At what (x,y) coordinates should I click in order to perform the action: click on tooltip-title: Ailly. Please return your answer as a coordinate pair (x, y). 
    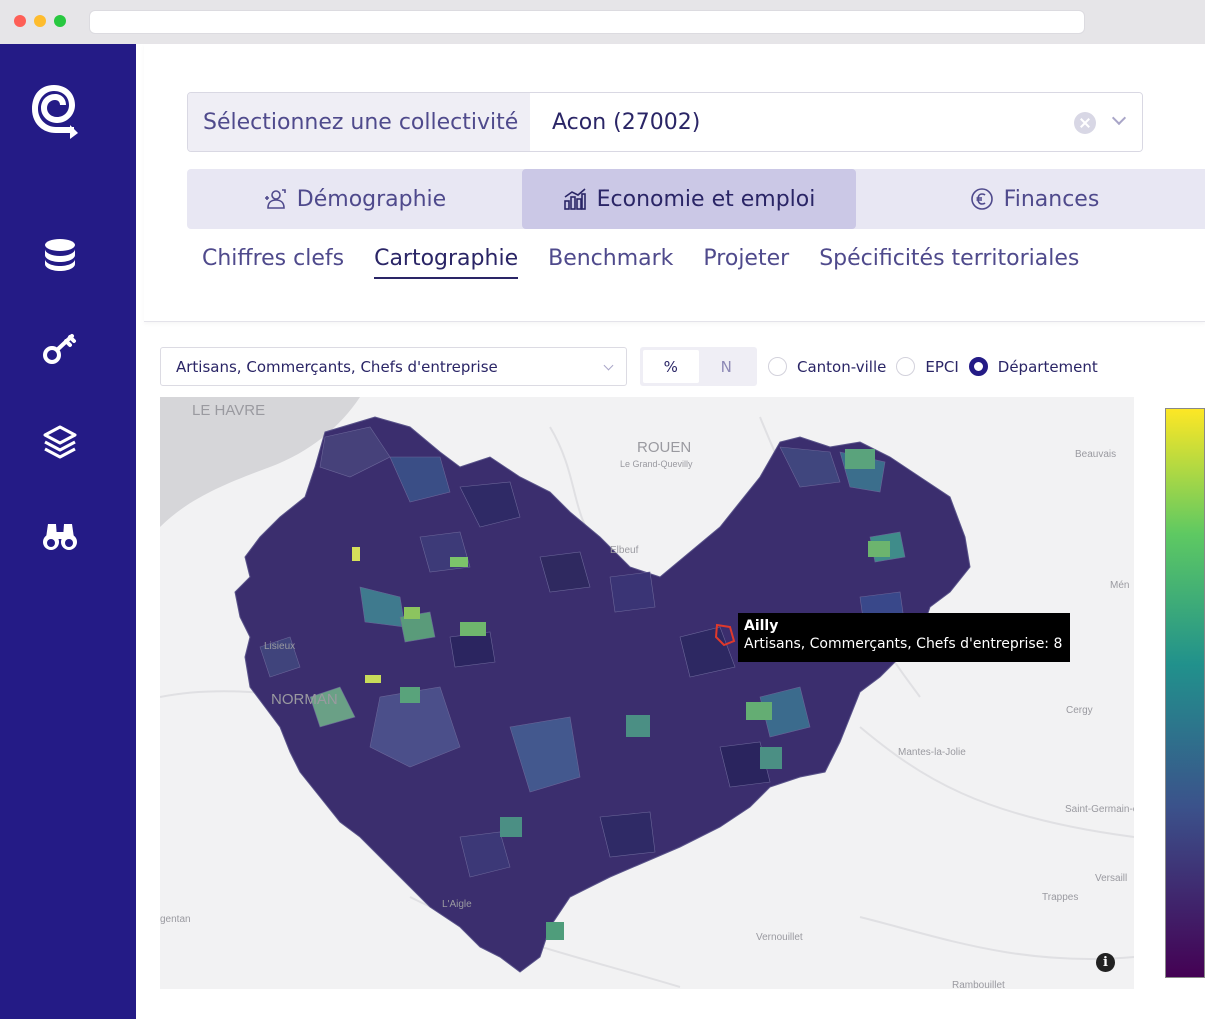
    Looking at the image, I should click on (761, 626).